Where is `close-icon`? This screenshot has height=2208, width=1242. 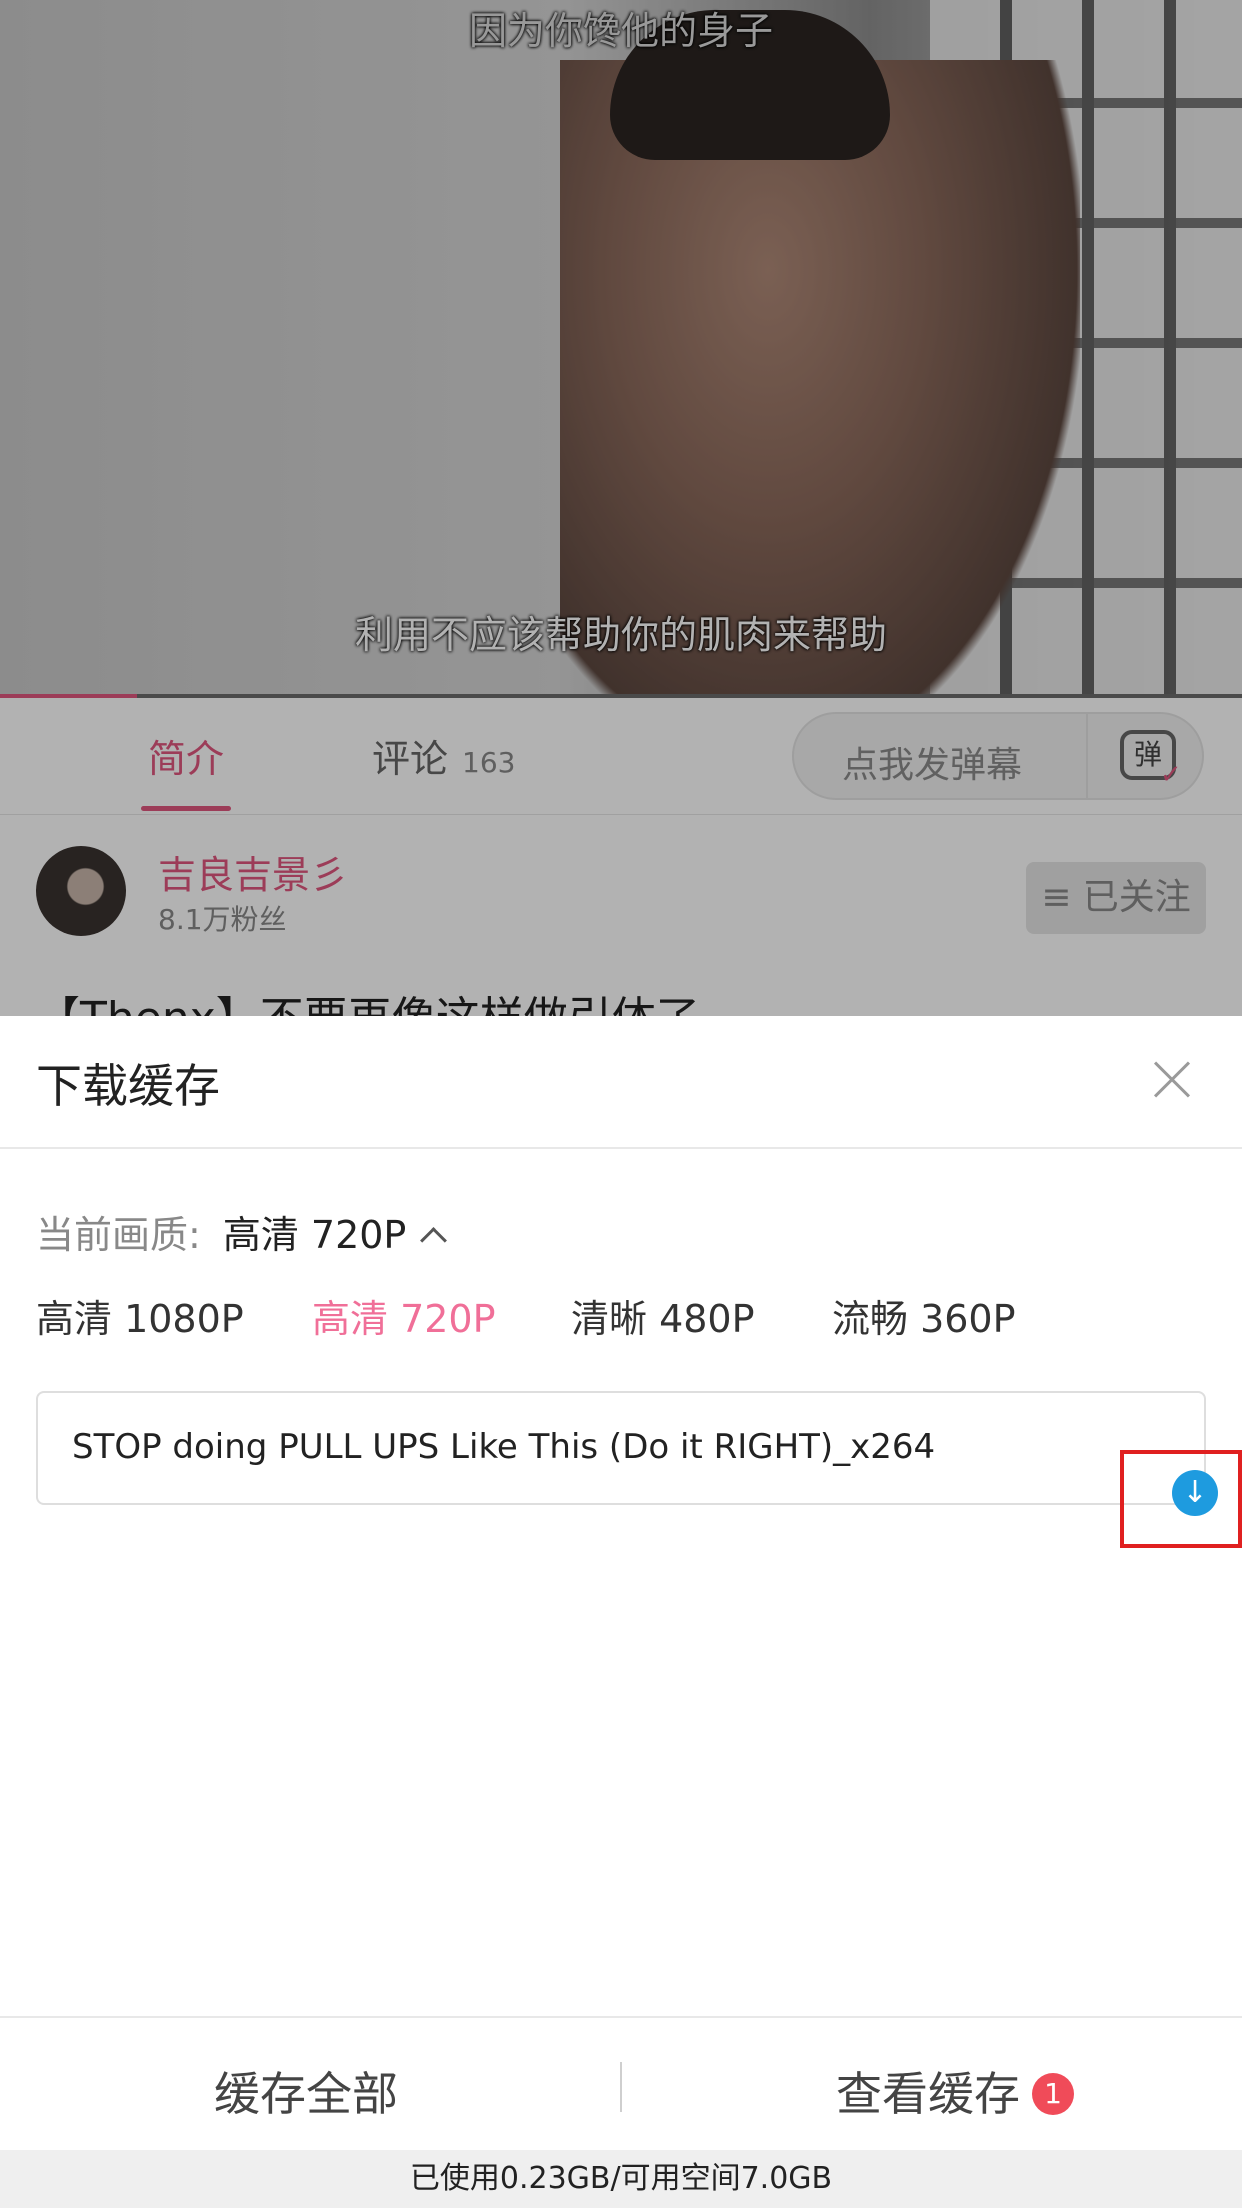
close-icon is located at coordinates (1172, 1080).